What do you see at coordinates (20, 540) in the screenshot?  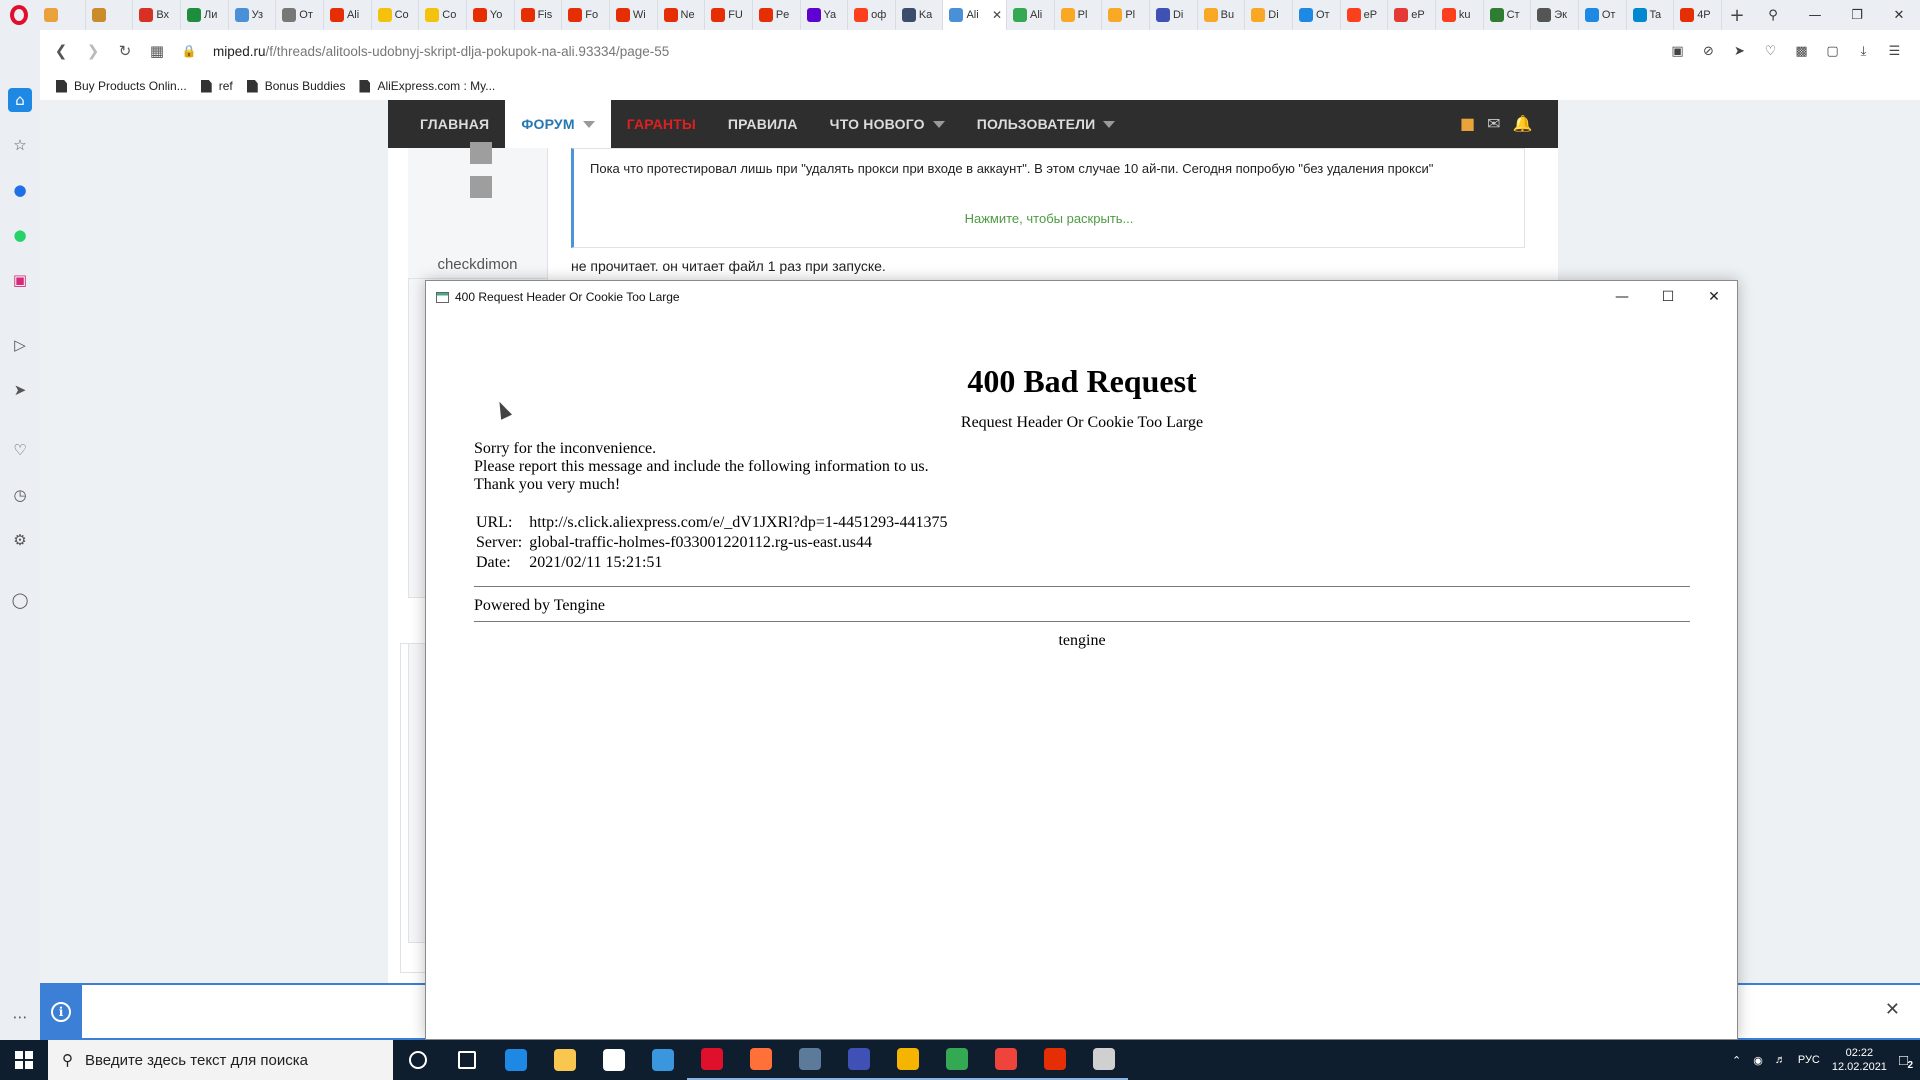 I see `settings-gear-icon: ⚙` at bounding box center [20, 540].